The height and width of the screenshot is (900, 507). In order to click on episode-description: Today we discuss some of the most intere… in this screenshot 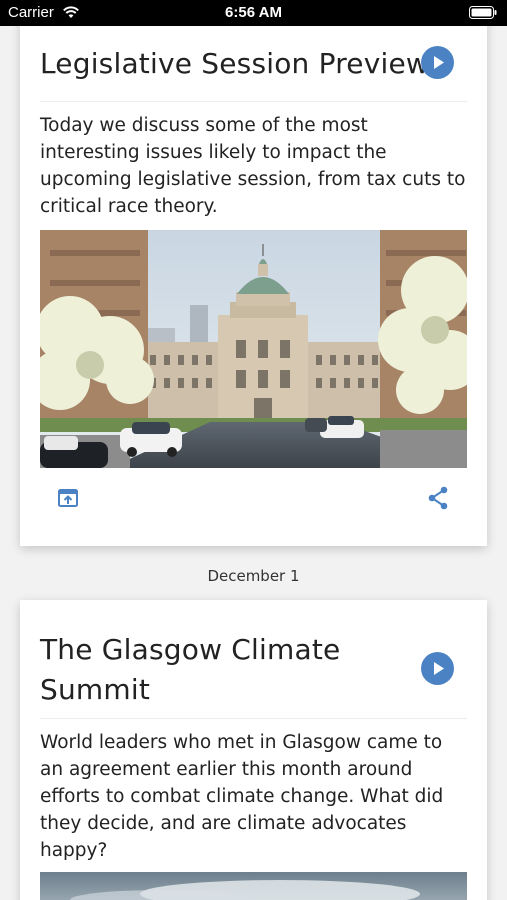, I will do `click(253, 166)`.